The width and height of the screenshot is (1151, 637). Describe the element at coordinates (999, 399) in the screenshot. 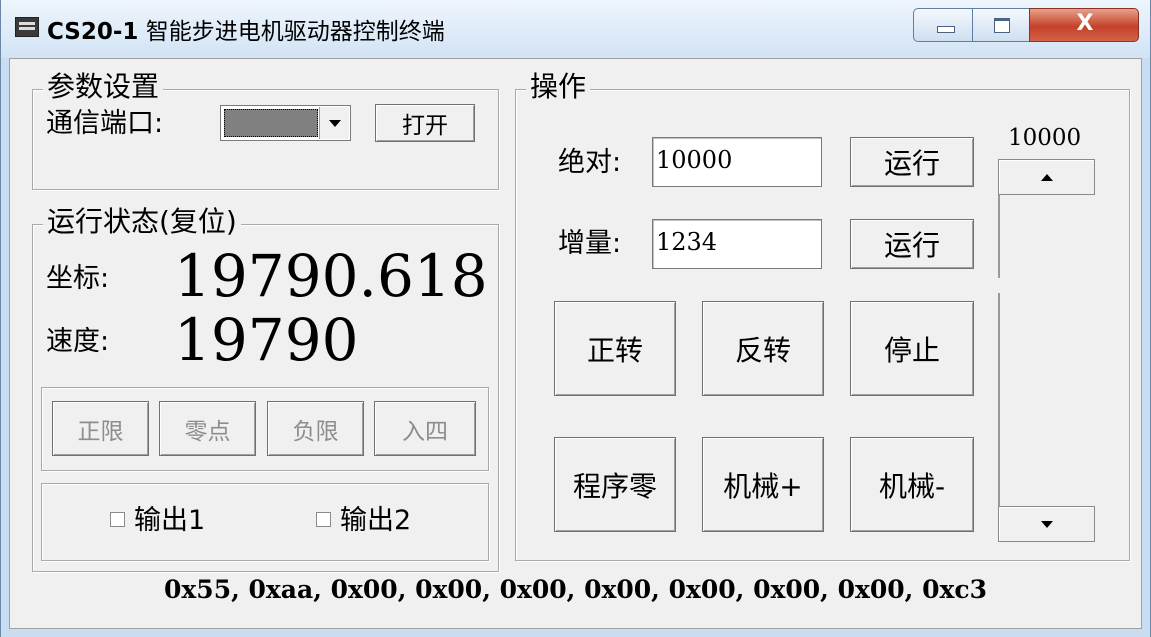

I see `scroll-track-lower` at that location.